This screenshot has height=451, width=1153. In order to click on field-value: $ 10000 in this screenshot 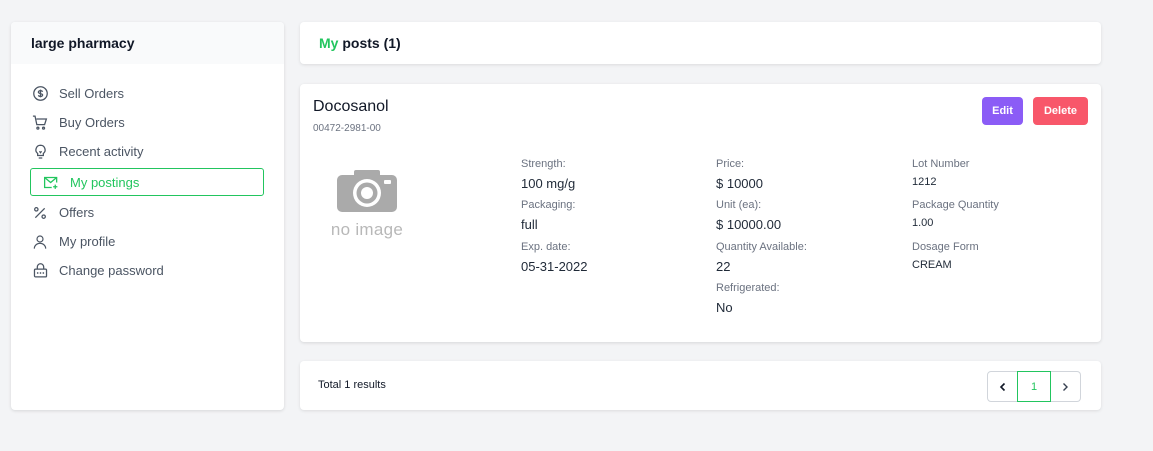, I will do `click(739, 183)`.